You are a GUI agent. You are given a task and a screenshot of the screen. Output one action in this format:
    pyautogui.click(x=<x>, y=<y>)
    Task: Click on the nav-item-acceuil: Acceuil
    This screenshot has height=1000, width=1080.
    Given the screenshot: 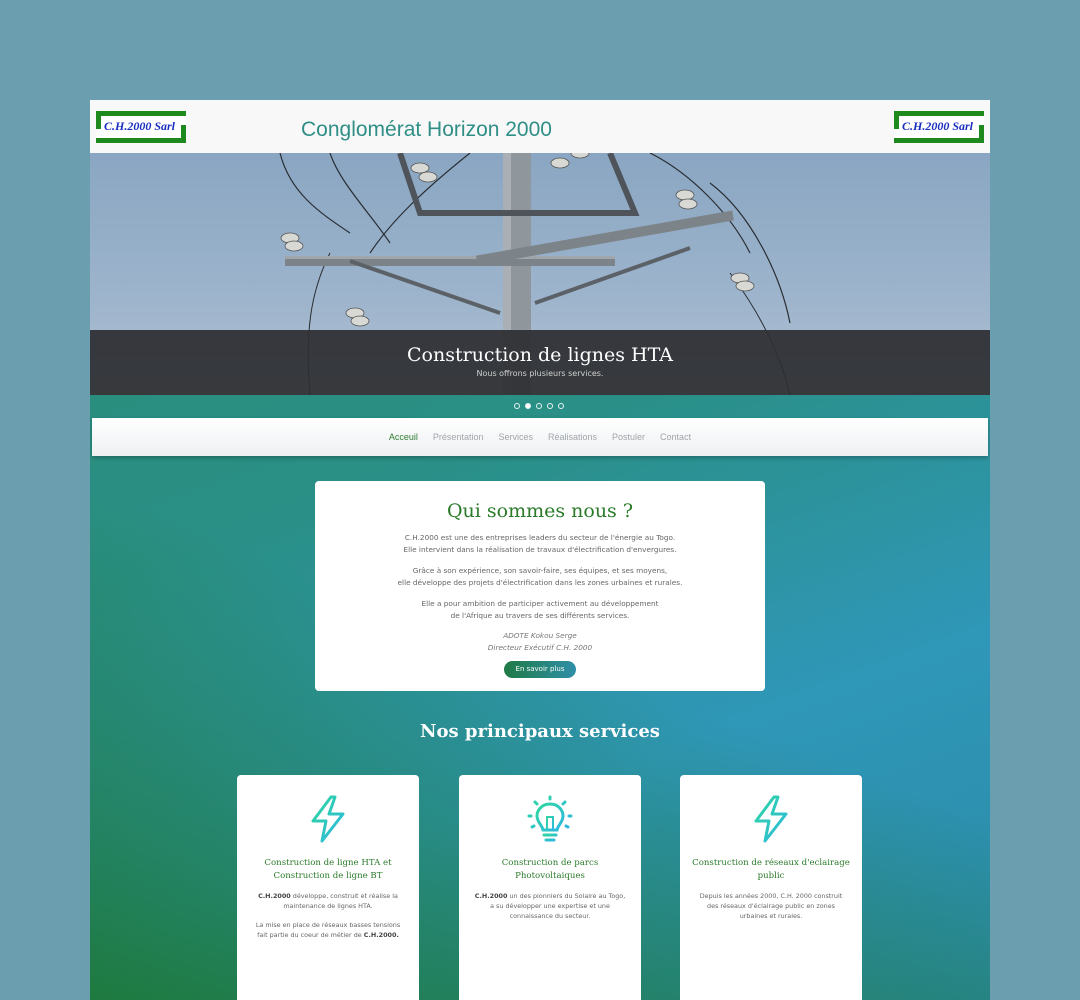 What is the action you would take?
    pyautogui.click(x=403, y=437)
    